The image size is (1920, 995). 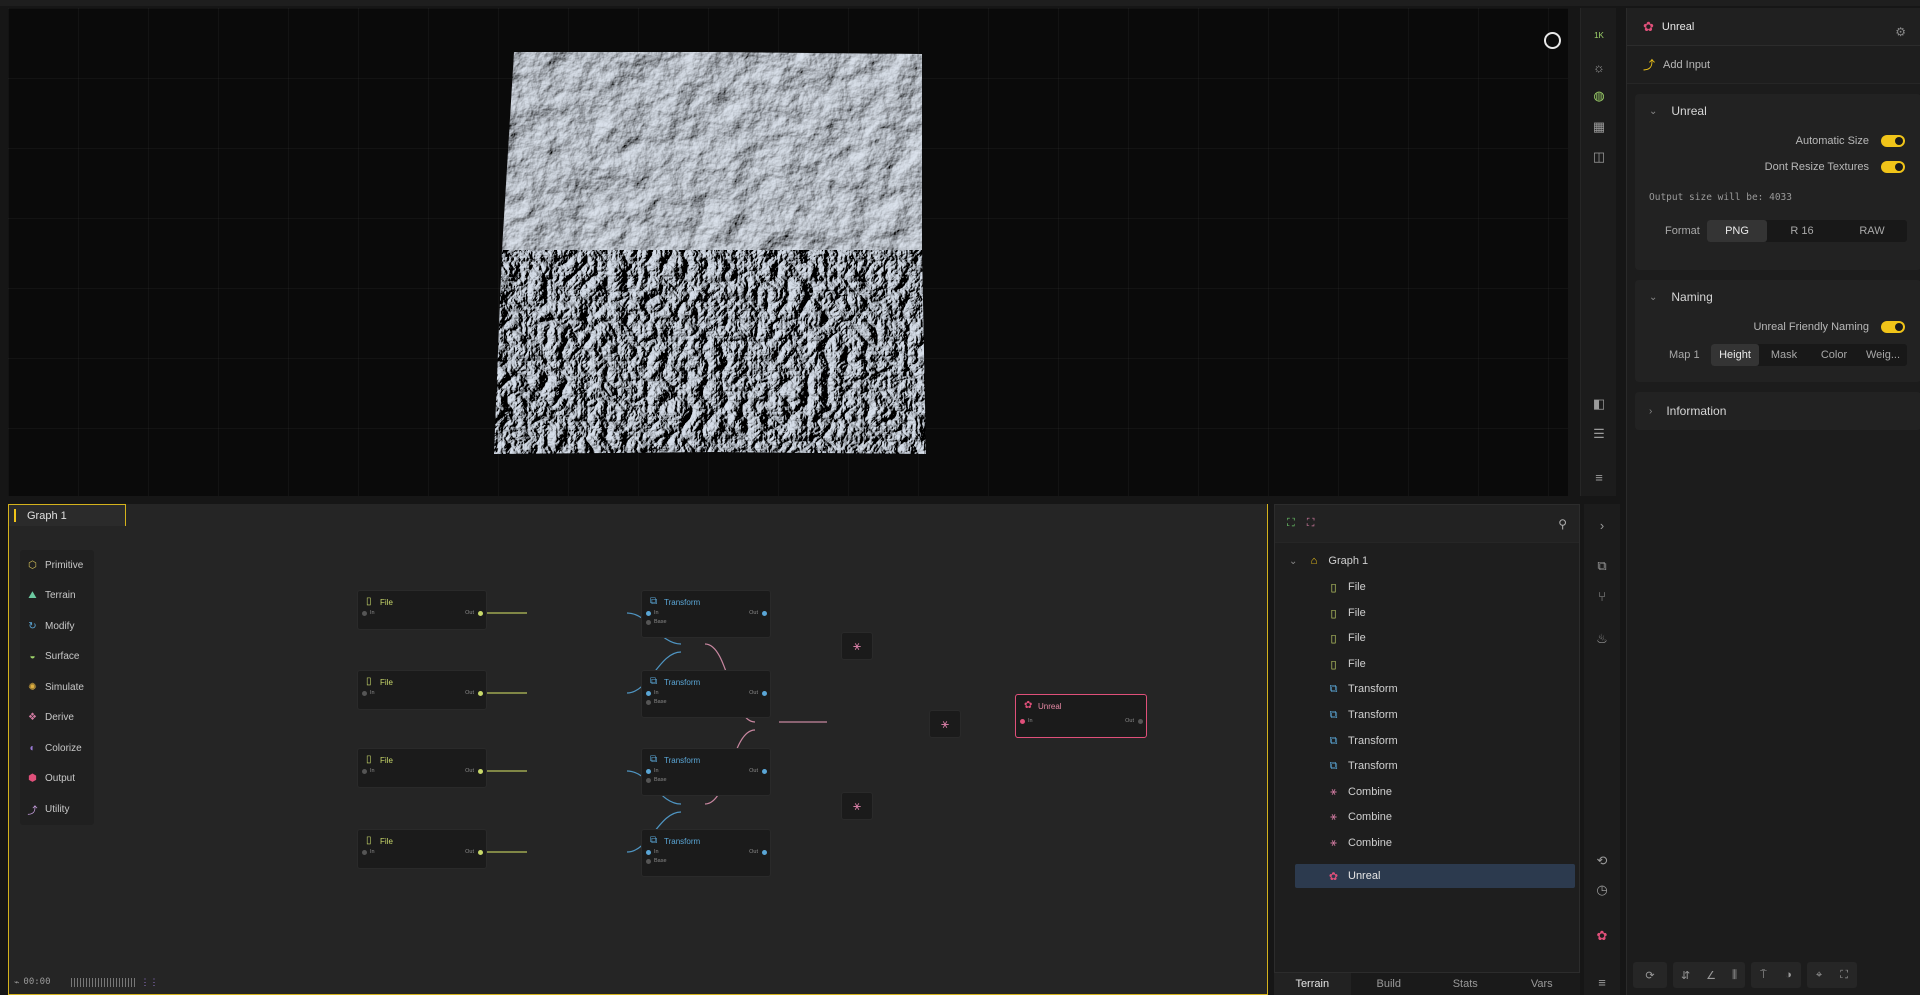 What do you see at coordinates (1872, 231) in the screenshot?
I see `format-raw: RAW` at bounding box center [1872, 231].